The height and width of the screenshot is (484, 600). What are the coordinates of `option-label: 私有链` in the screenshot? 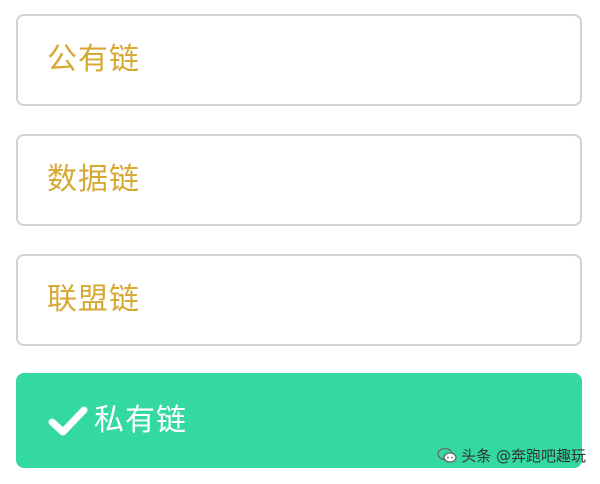 It's located at (140, 420).